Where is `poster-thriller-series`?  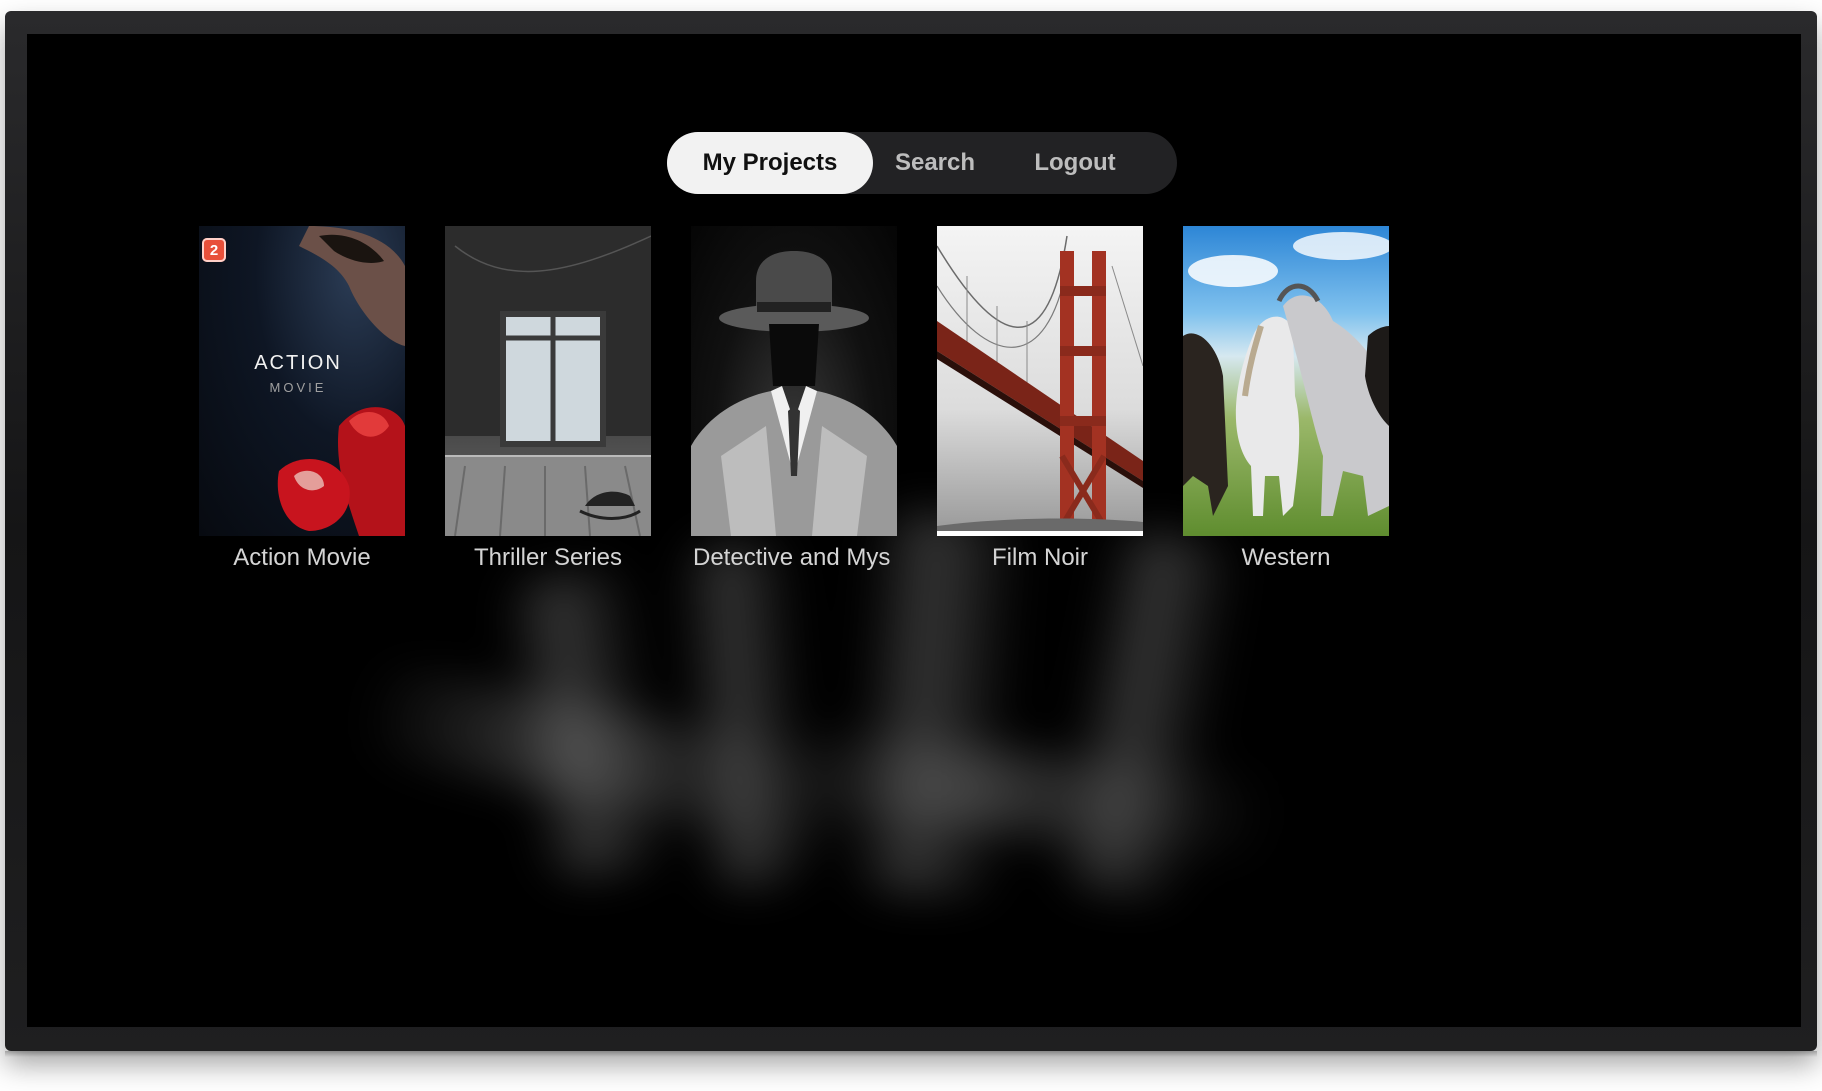 poster-thriller-series is located at coordinates (548, 381).